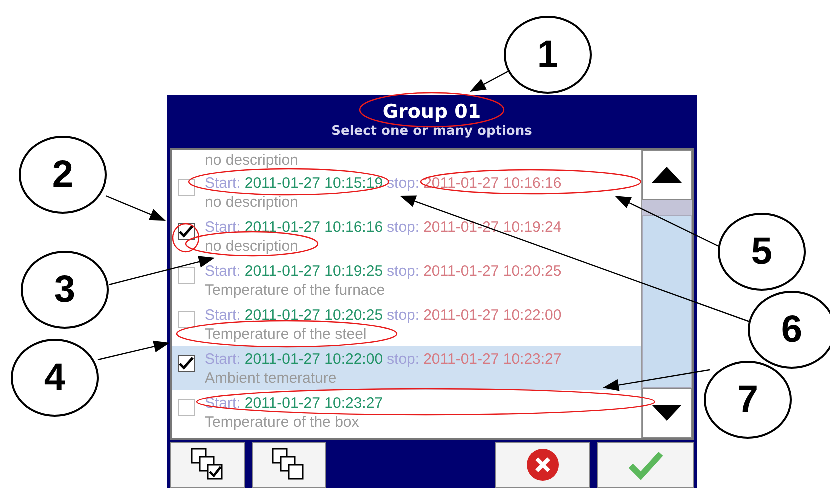  I want to click on row-description: Temperature of the steel, so click(286, 334).